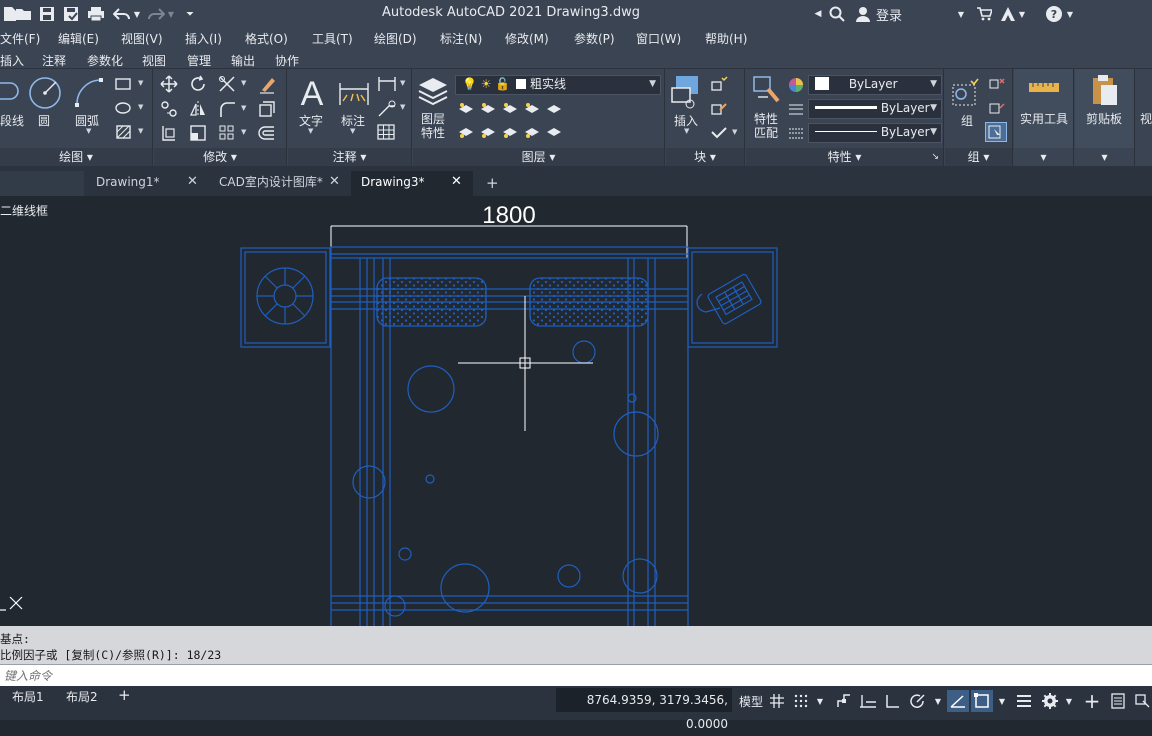 This screenshot has height=736, width=1152. I want to click on ribbon-tab-manage: 管理, so click(199, 60).